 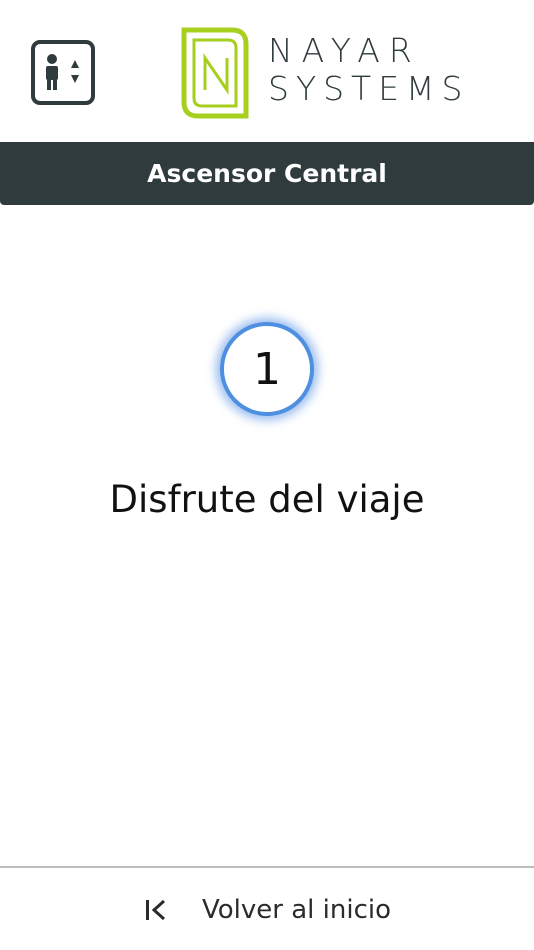 I want to click on status-message: Disfrute del viaje, so click(x=267, y=499).